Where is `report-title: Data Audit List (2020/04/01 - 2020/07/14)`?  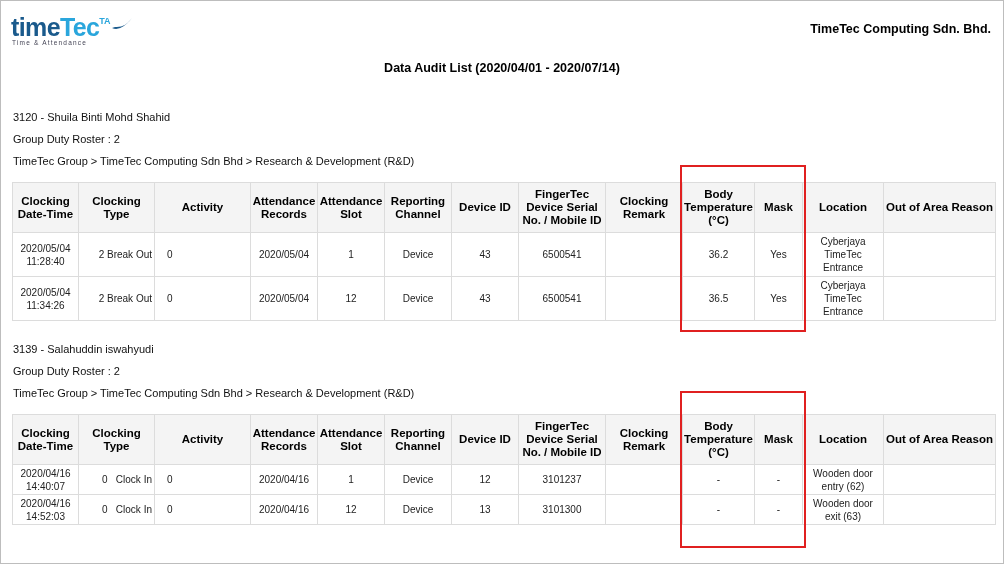 report-title: Data Audit List (2020/04/01 - 2020/07/14) is located at coordinates (502, 68).